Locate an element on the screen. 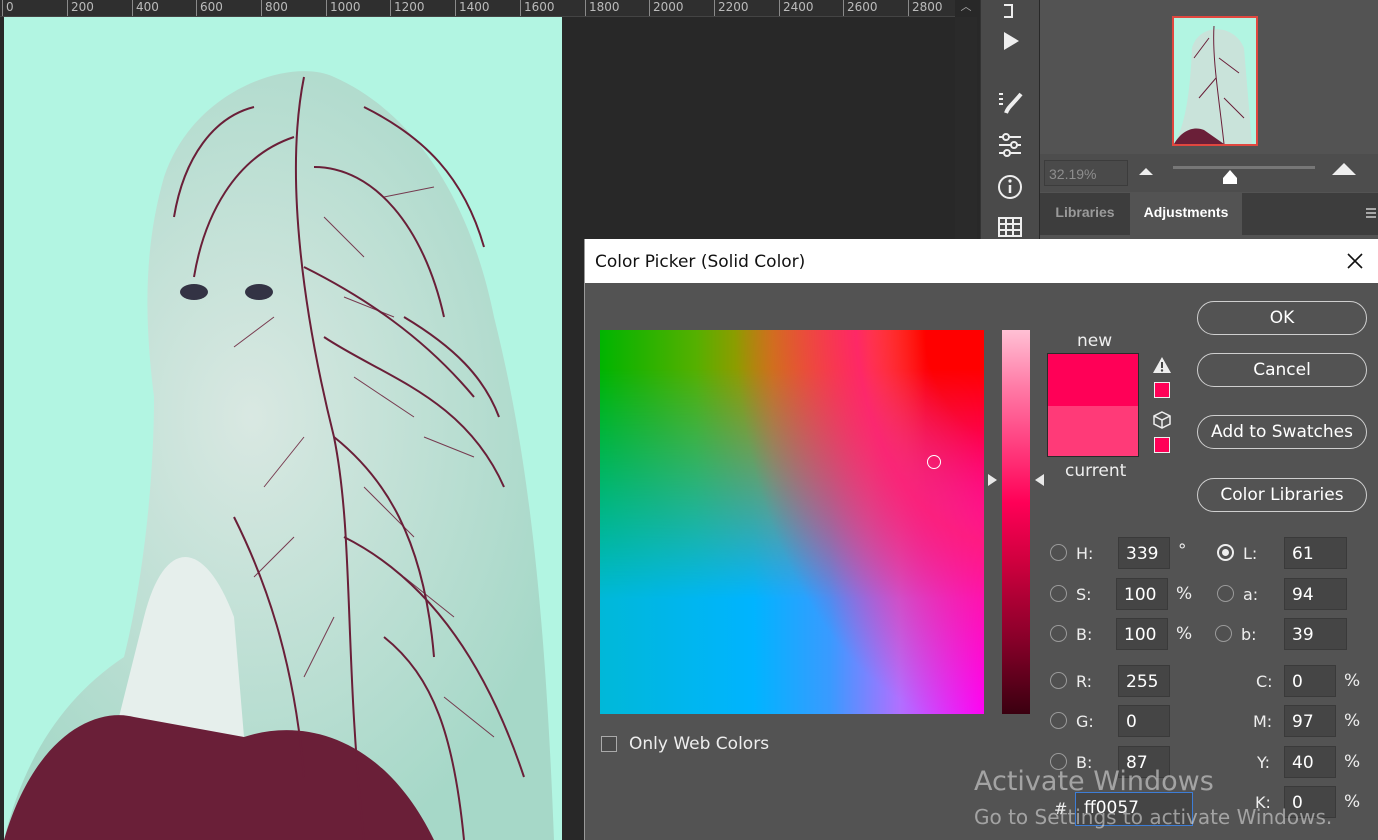  panel-menu-icon is located at coordinates (1371, 214).